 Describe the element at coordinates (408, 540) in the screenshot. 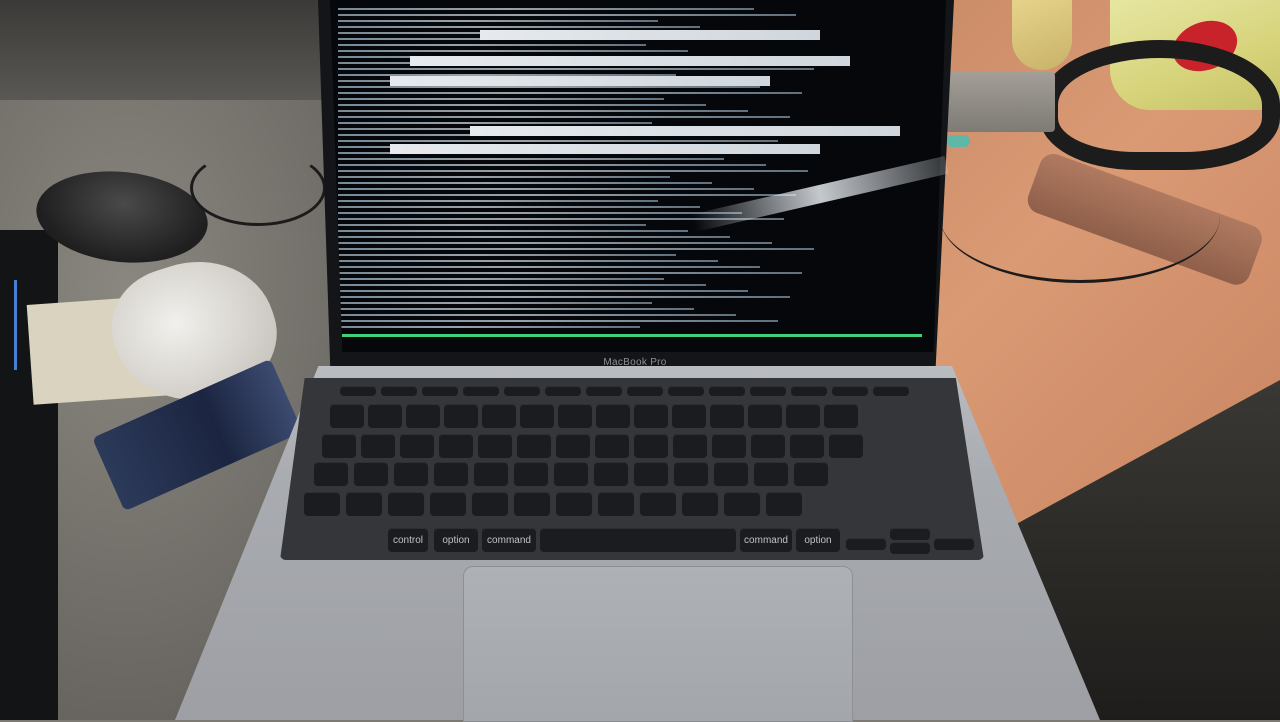

I see `key-control: control` at that location.